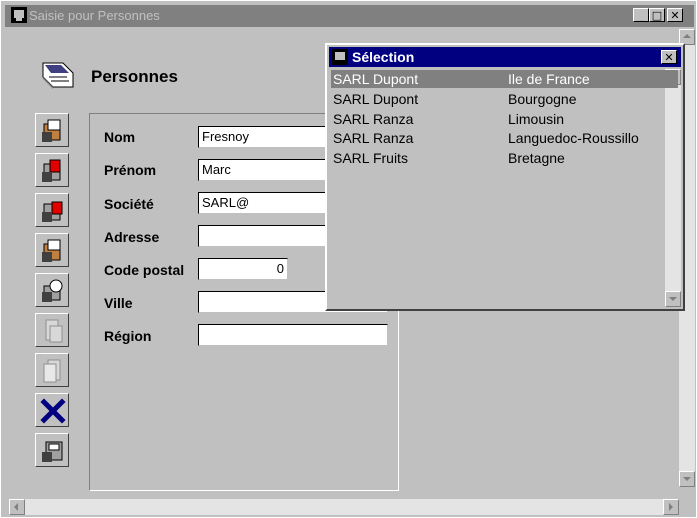  I want to click on row-region: Limousin, so click(536, 119).